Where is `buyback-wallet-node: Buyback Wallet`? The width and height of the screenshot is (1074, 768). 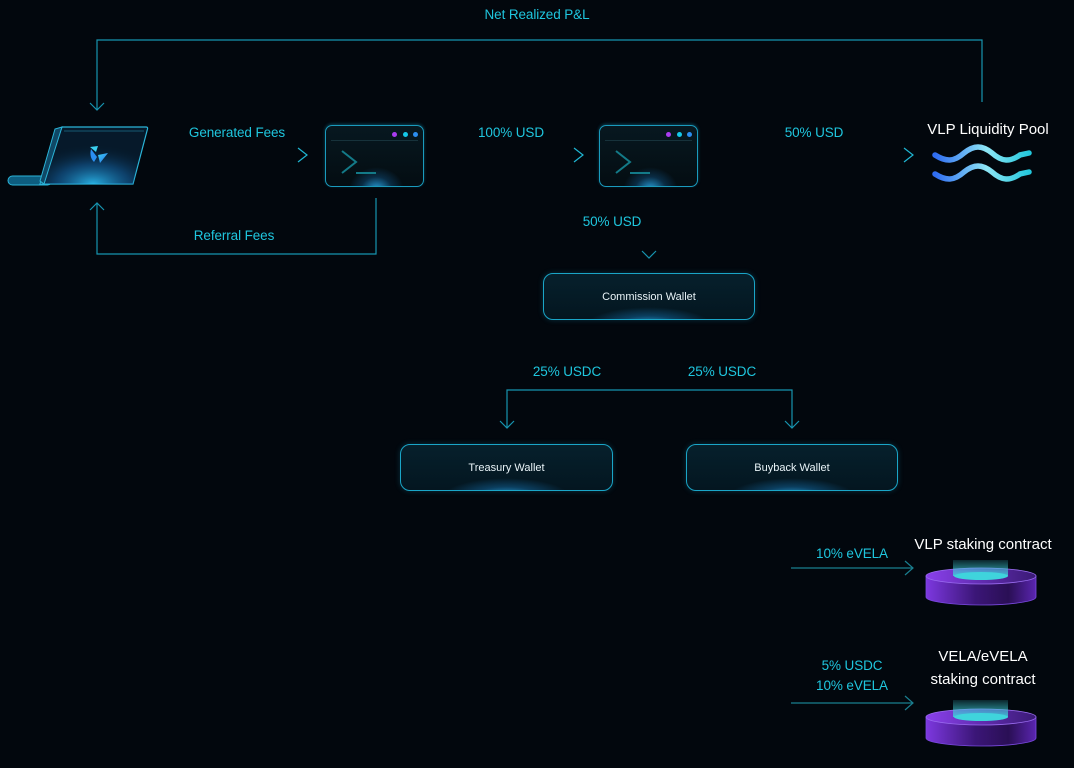 buyback-wallet-node: Buyback Wallet is located at coordinates (792, 467).